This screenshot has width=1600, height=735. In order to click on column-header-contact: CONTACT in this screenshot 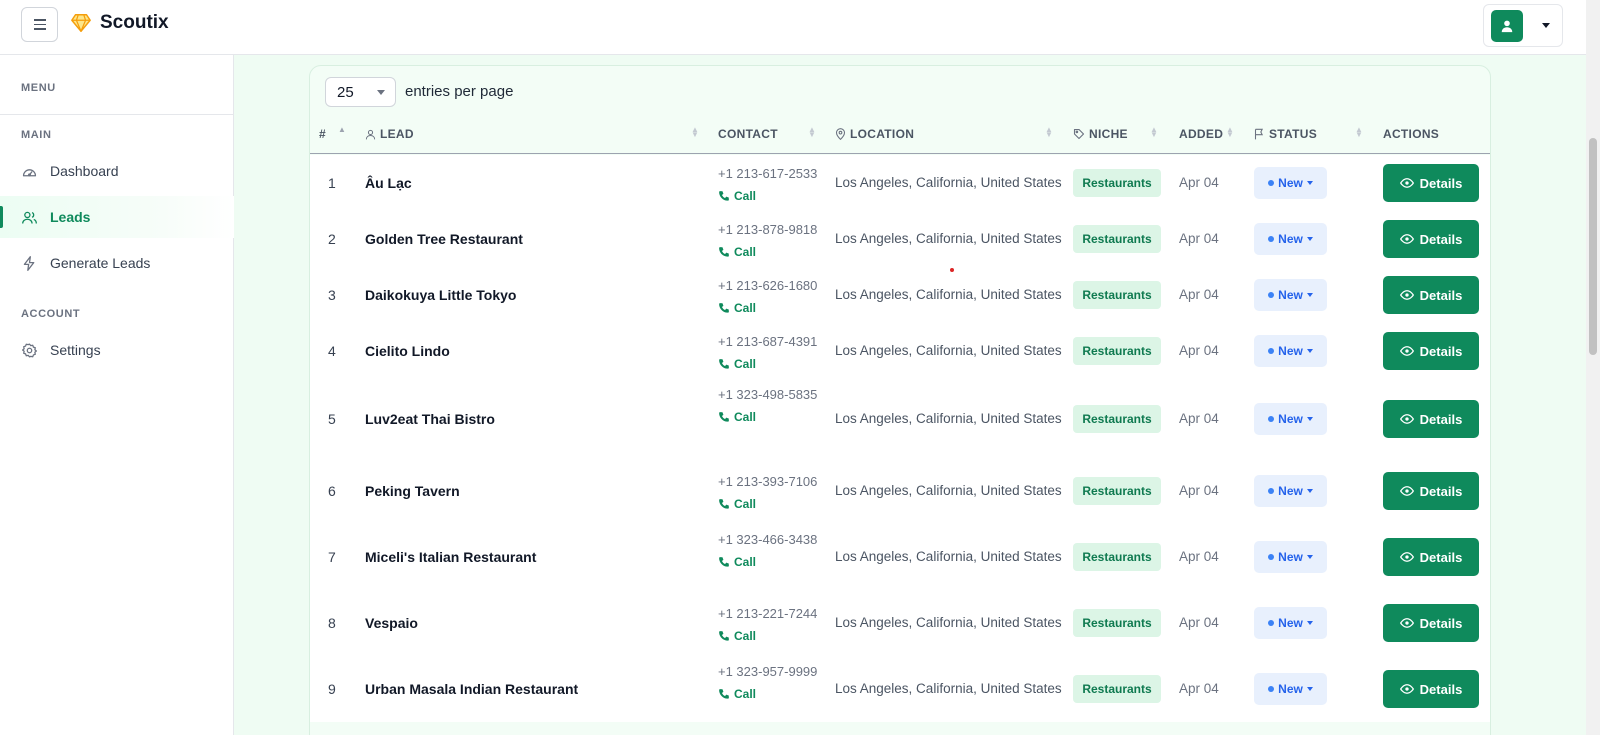, I will do `click(748, 134)`.